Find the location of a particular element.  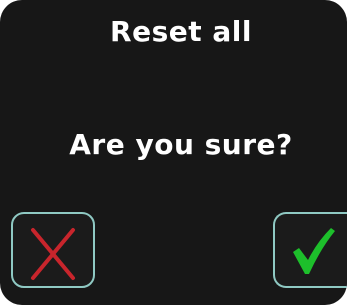

confirm-button is located at coordinates (310, 250).